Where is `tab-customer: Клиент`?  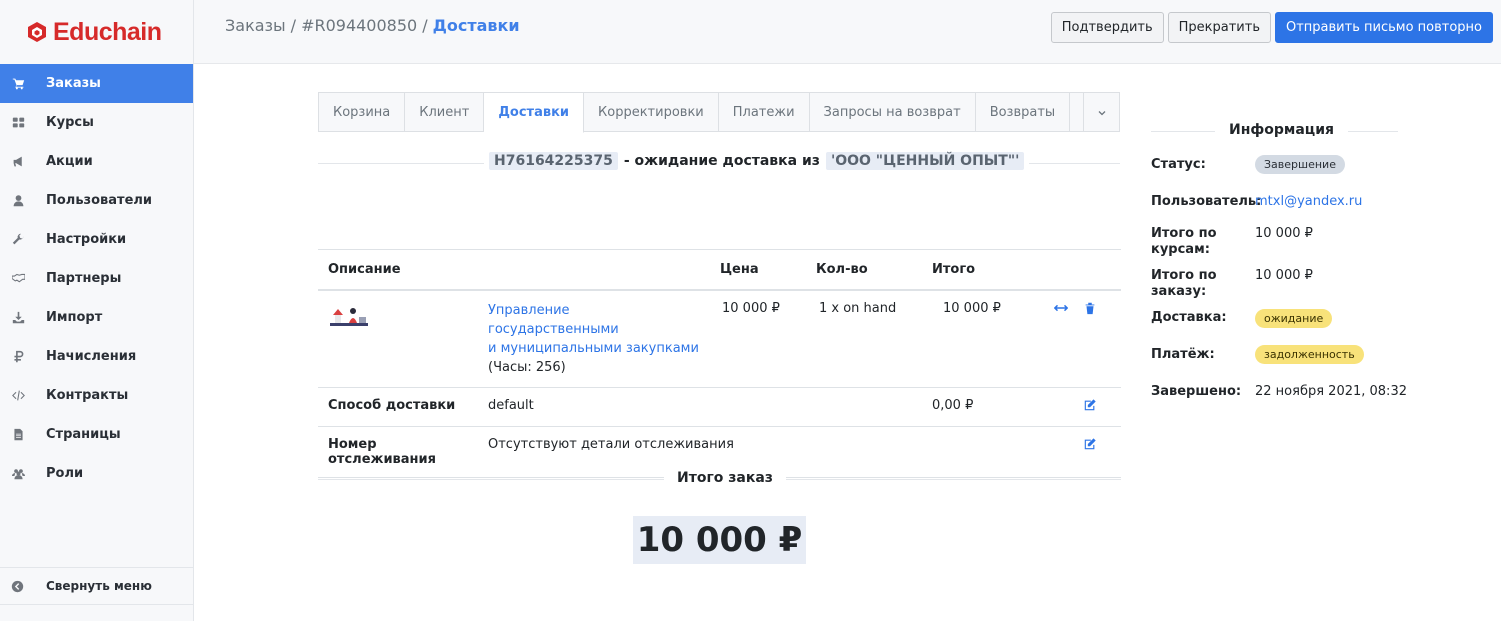
tab-customer: Клиент is located at coordinates (445, 112).